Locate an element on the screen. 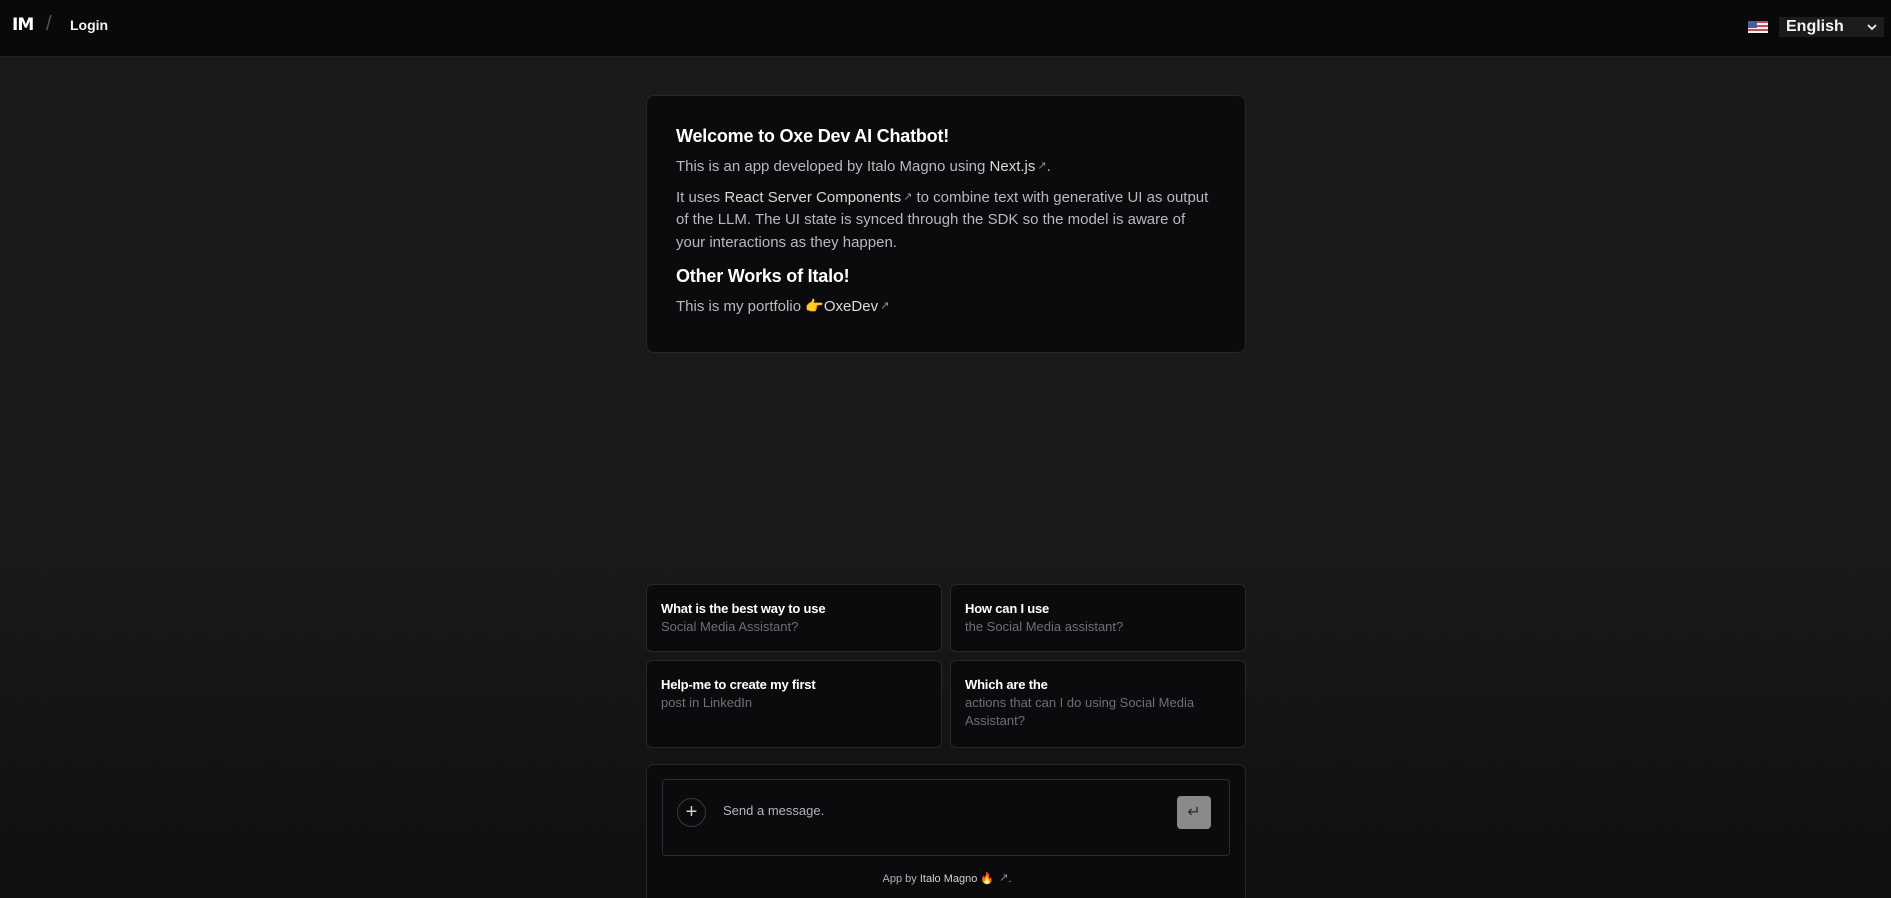 Image resolution: width=1891 pixels, height=898 pixels. message-input-box: + ↵ is located at coordinates (946, 817).